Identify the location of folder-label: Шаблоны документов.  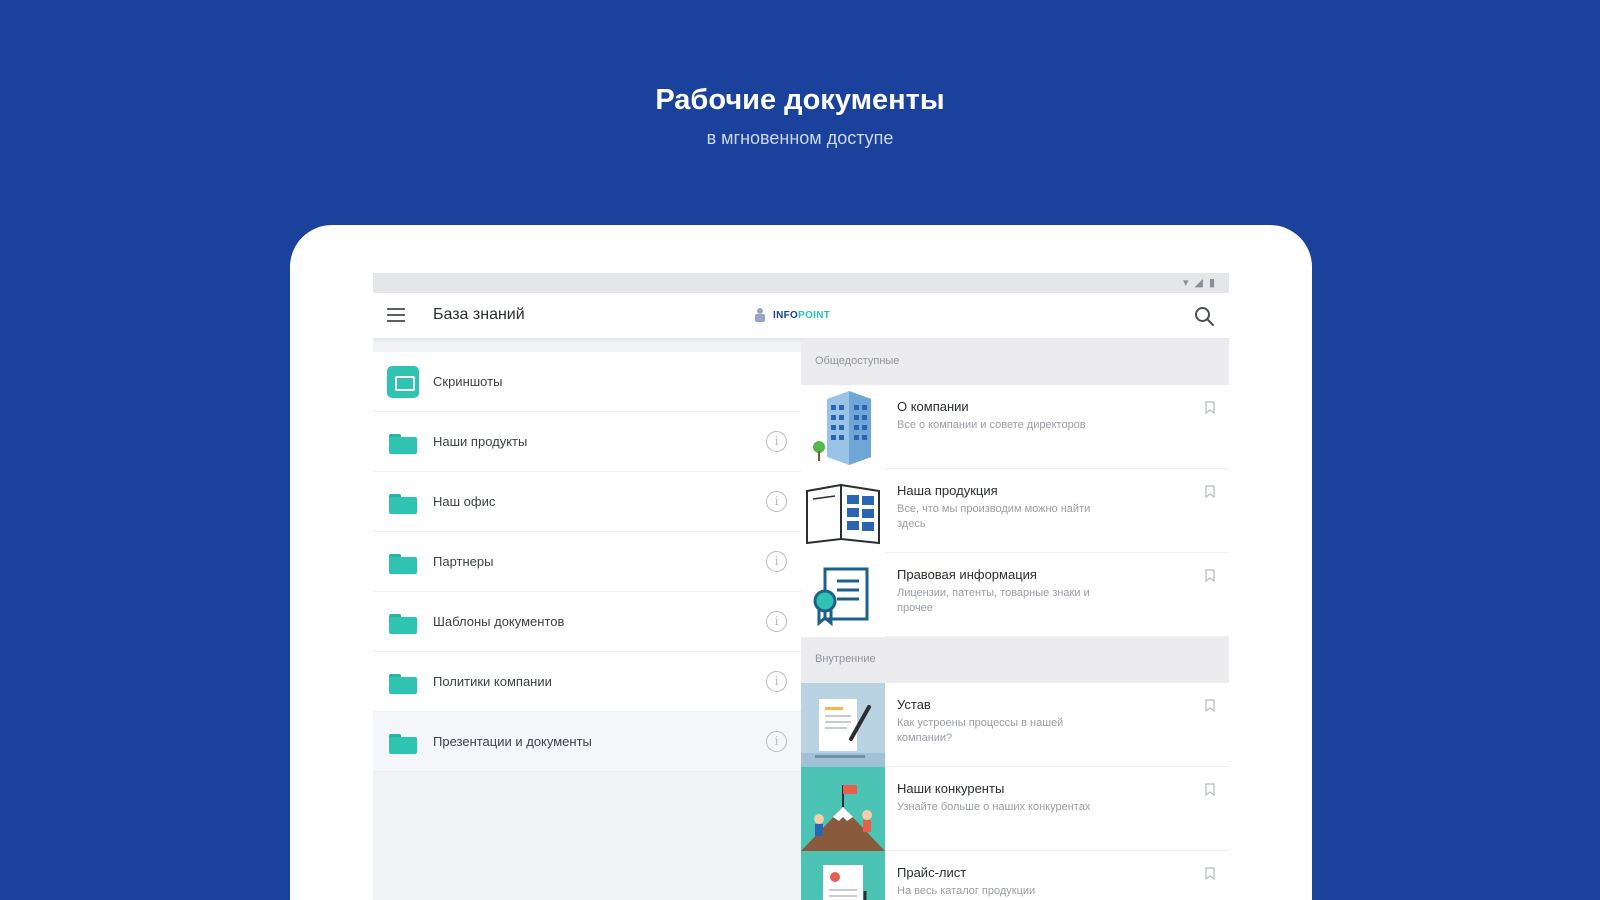
(499, 621).